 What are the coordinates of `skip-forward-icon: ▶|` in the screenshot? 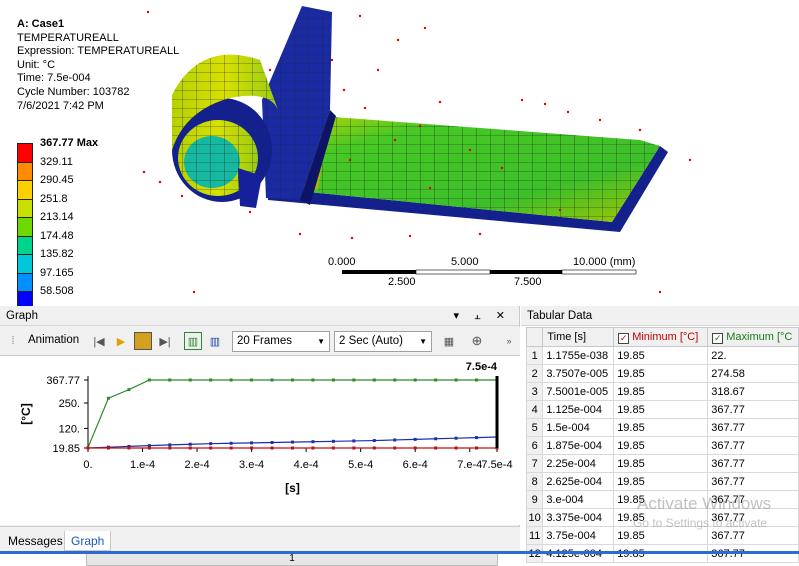 It's located at (165, 341).